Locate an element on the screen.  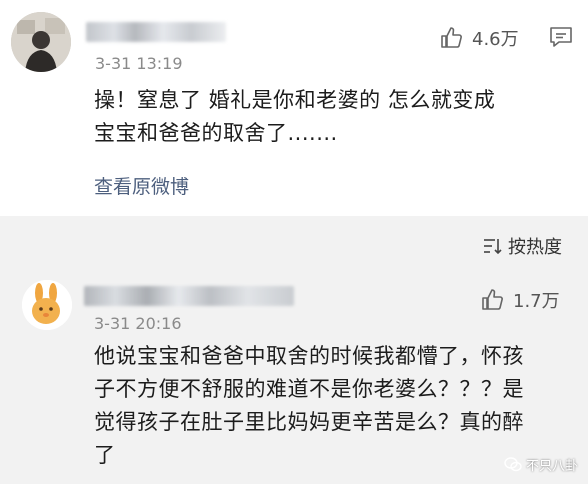
like-count: 4.6万 is located at coordinates (495, 39).